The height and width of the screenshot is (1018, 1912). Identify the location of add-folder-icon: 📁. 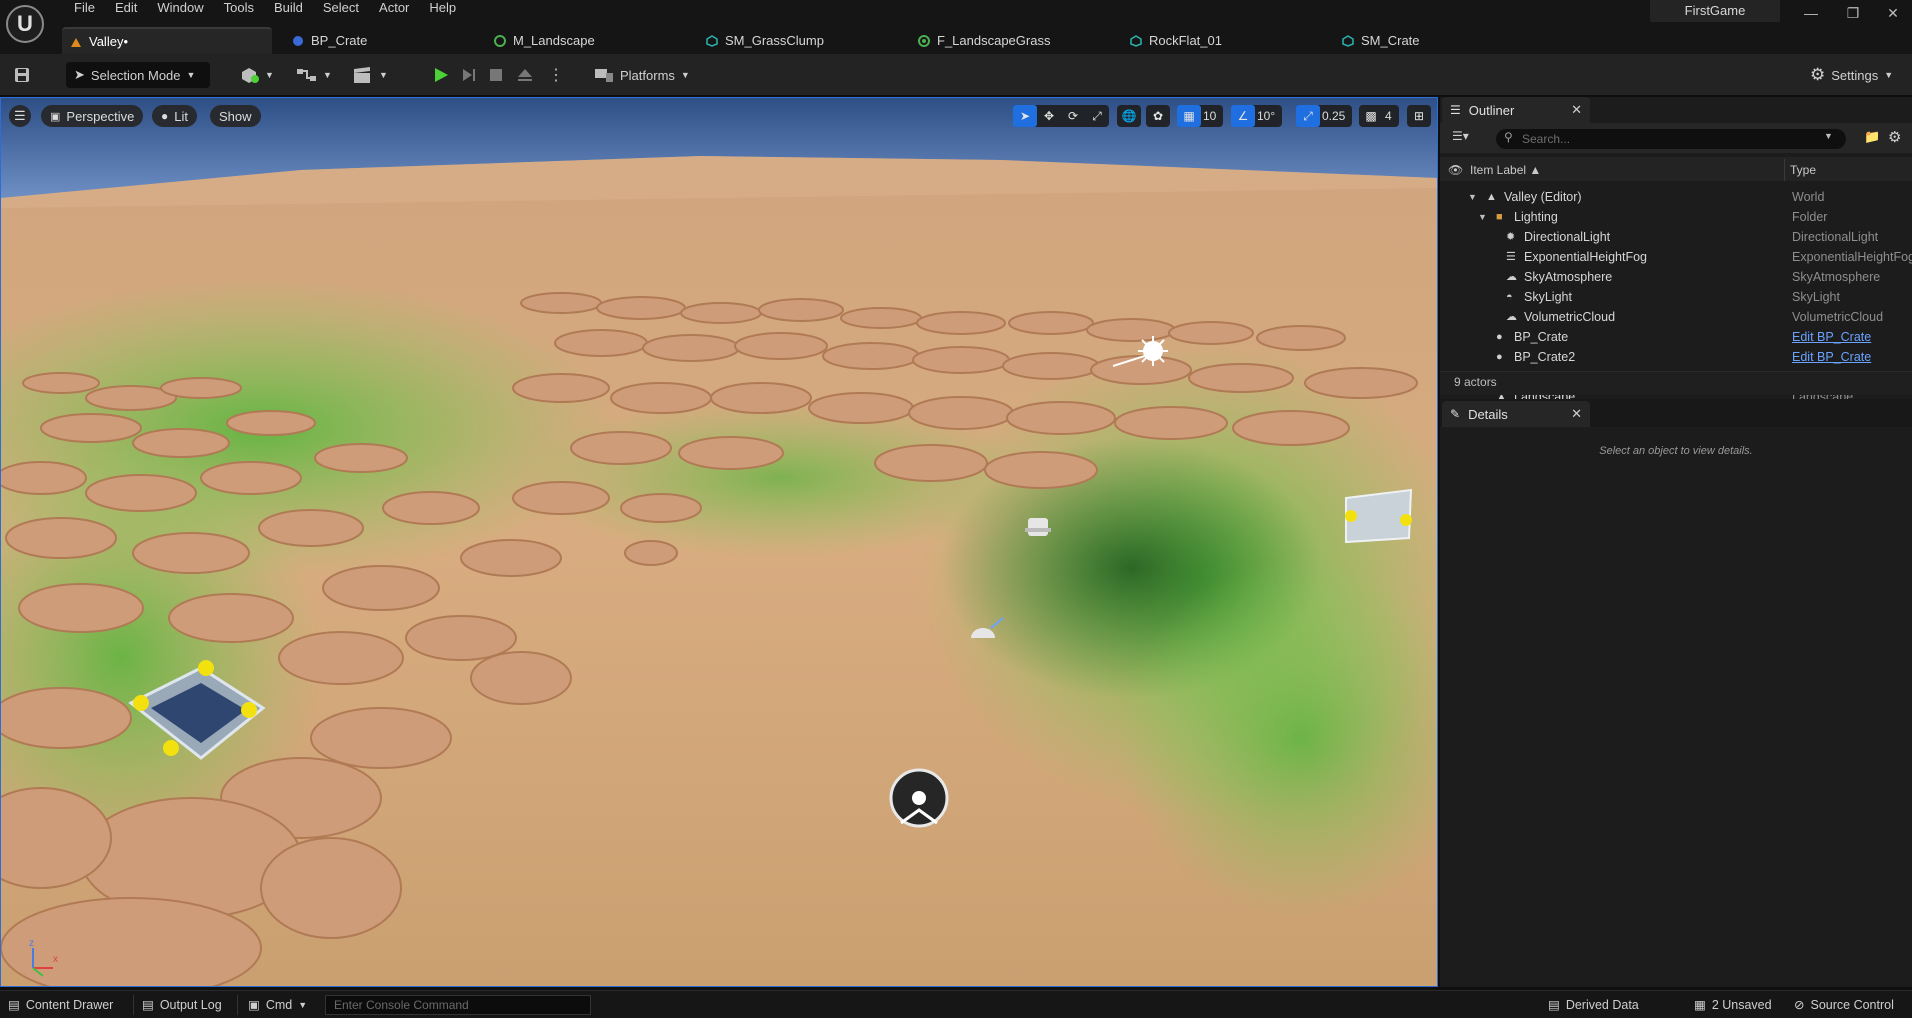
(1872, 137).